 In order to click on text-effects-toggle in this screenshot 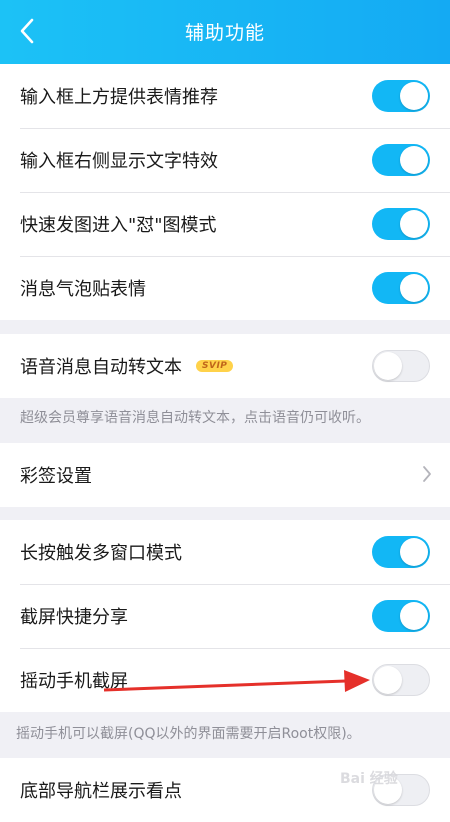, I will do `click(401, 160)`.